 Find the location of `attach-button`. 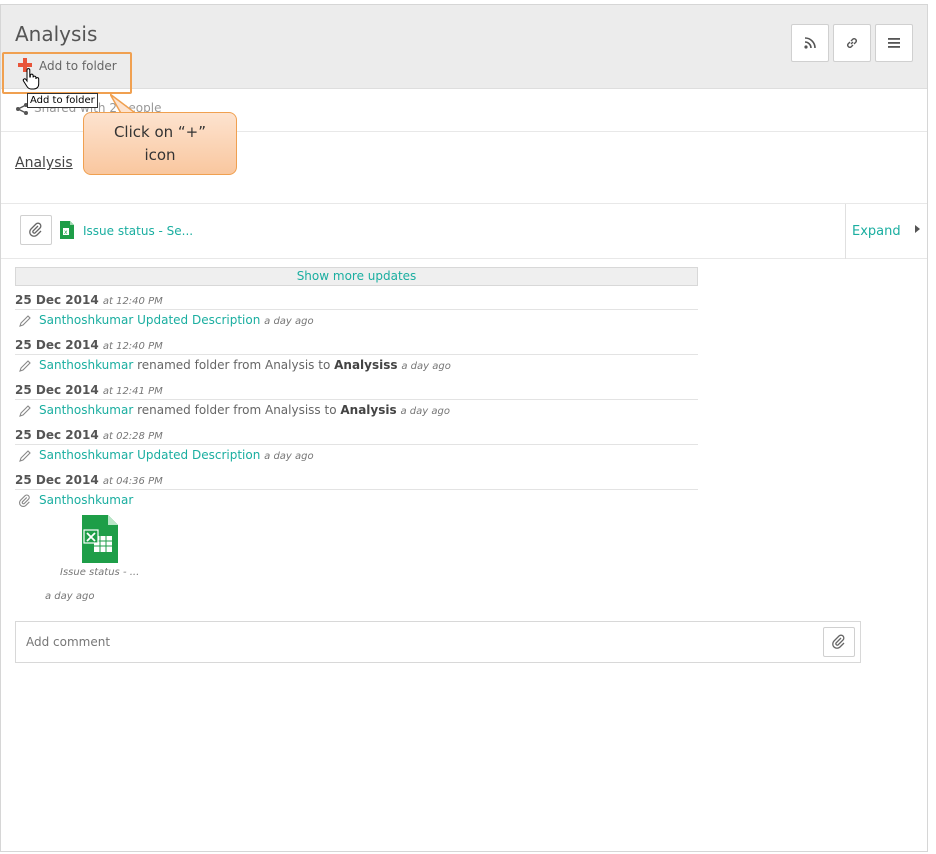

attach-button is located at coordinates (36, 230).